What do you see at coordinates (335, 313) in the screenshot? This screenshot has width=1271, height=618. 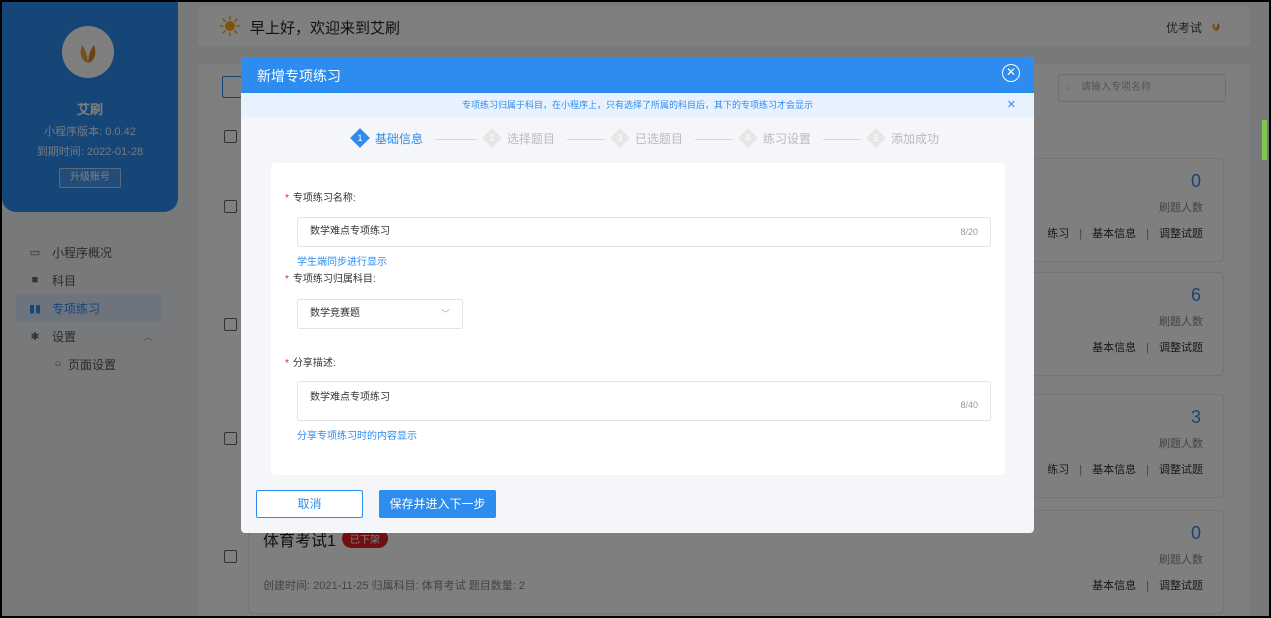 I see `subject-select-value: 数学竞赛题` at bounding box center [335, 313].